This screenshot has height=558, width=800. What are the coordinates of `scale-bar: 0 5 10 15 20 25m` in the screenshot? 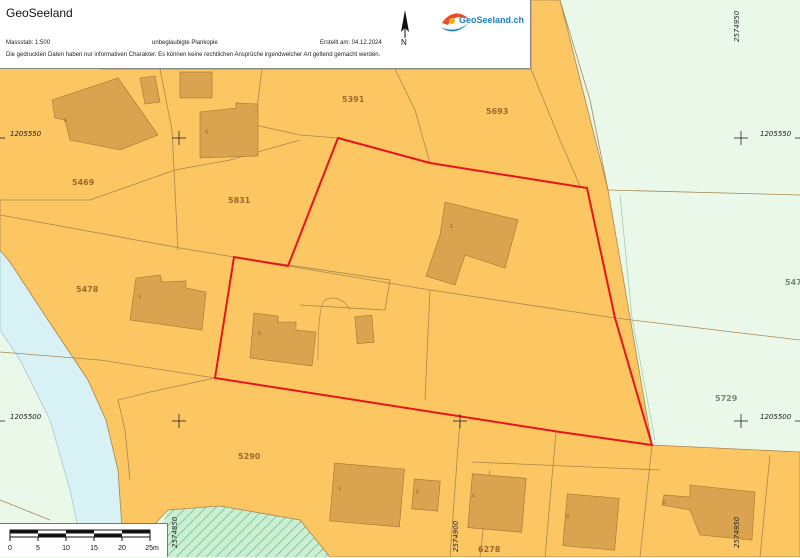 It's located at (84, 540).